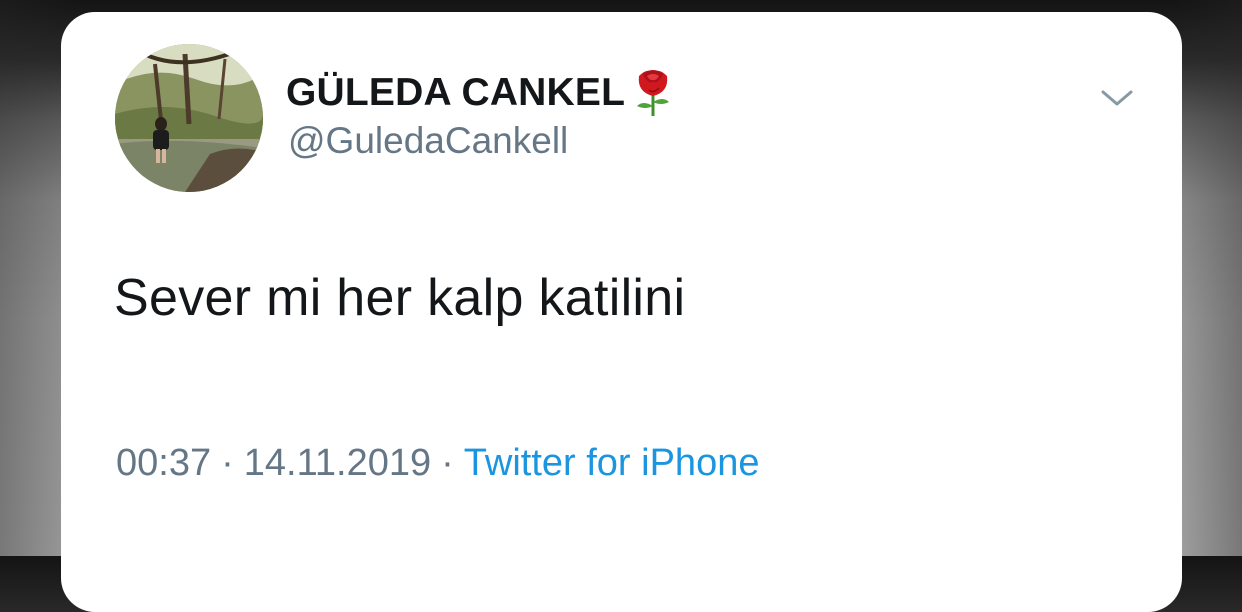  What do you see at coordinates (1207, 278) in the screenshot?
I see `backdrop-right-shade` at bounding box center [1207, 278].